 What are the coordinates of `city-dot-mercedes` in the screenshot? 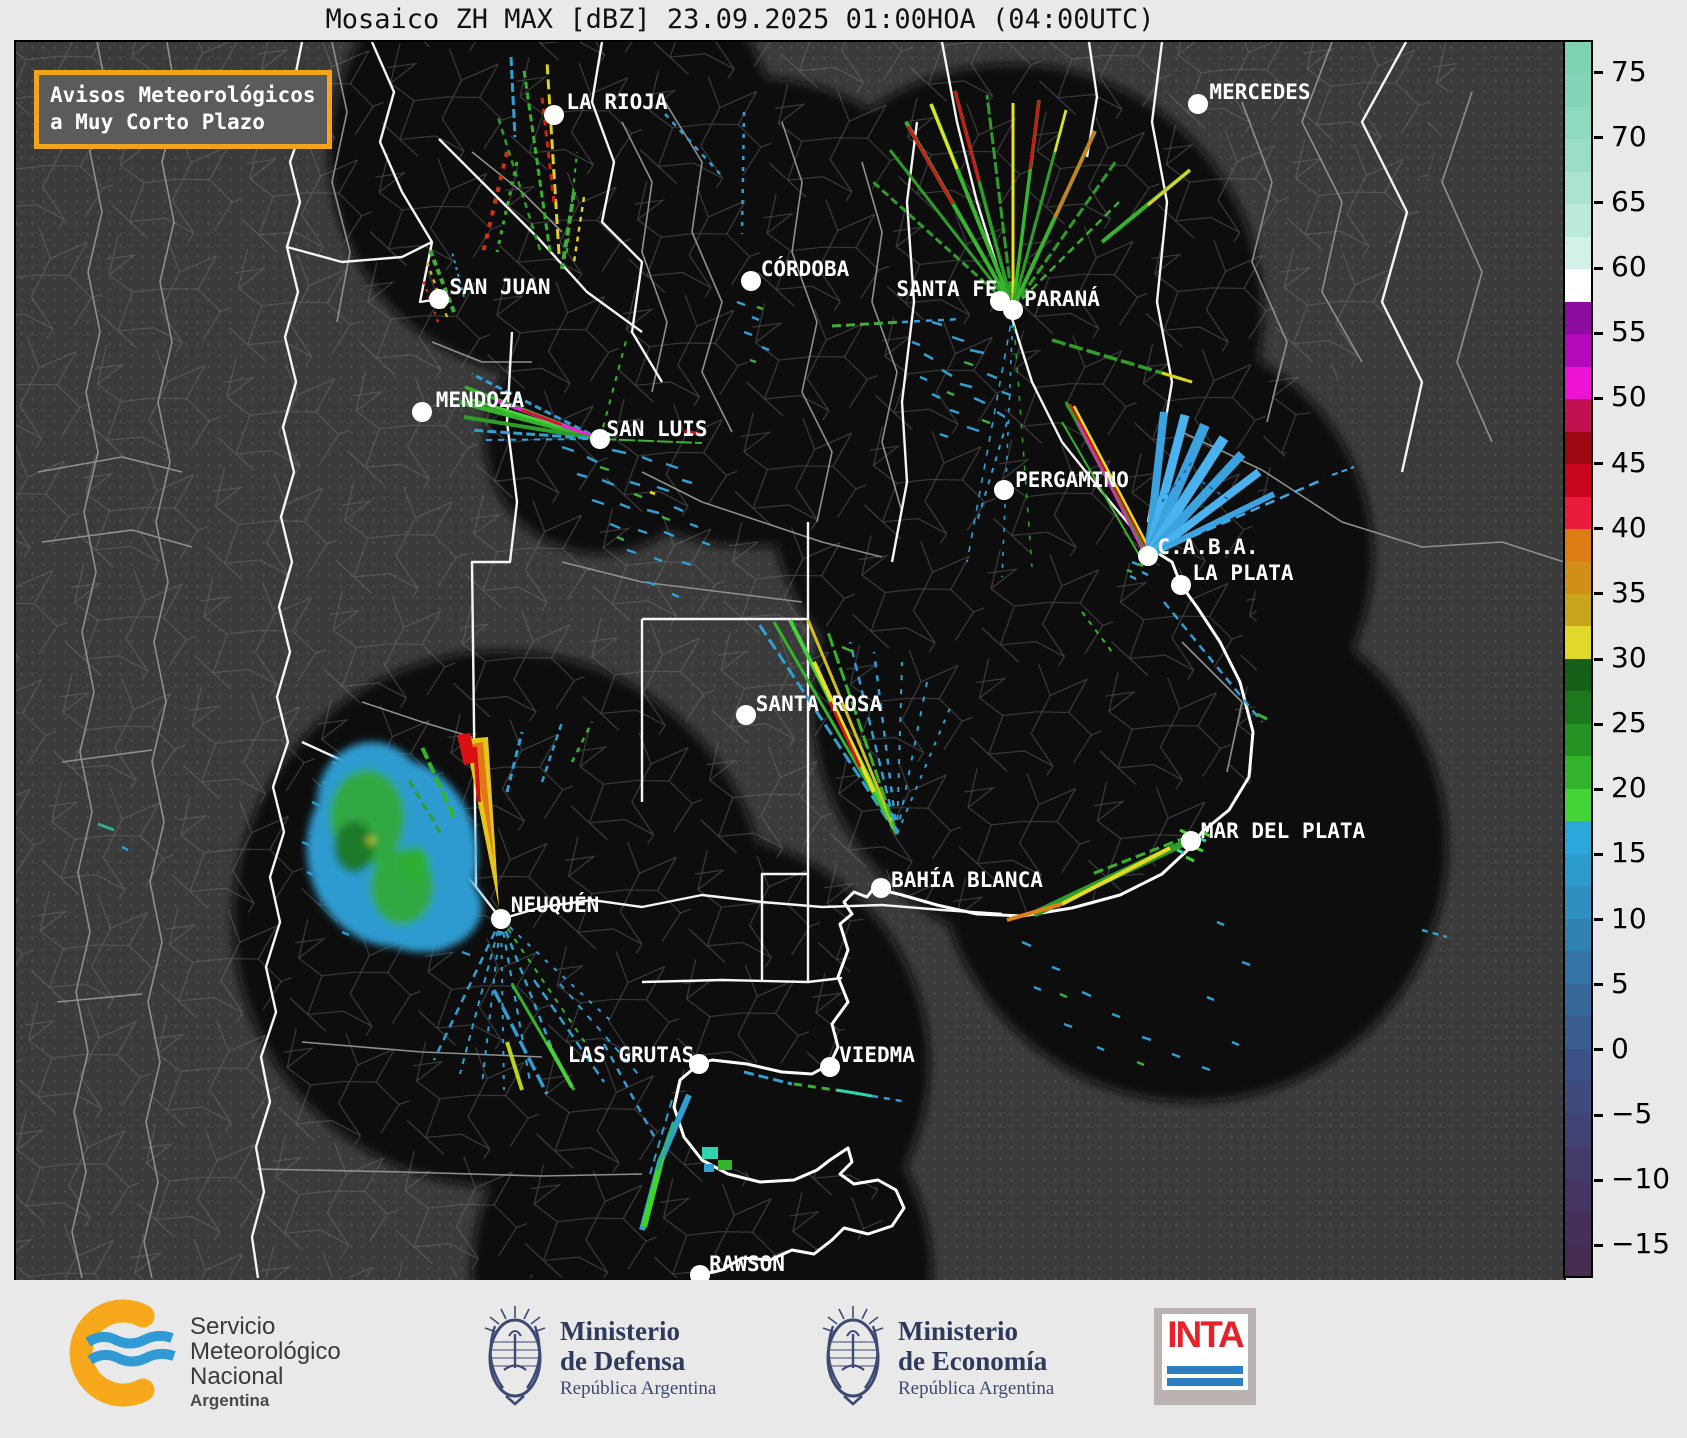 It's located at (1198, 104).